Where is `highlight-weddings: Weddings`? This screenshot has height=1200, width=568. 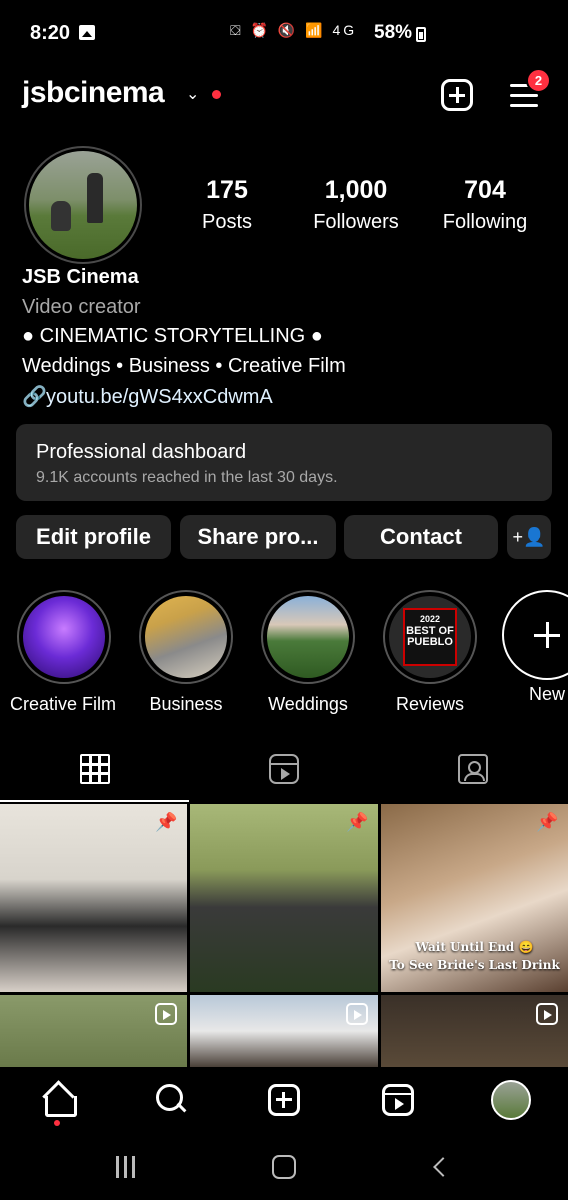
highlight-weddings: Weddings is located at coordinates (308, 652).